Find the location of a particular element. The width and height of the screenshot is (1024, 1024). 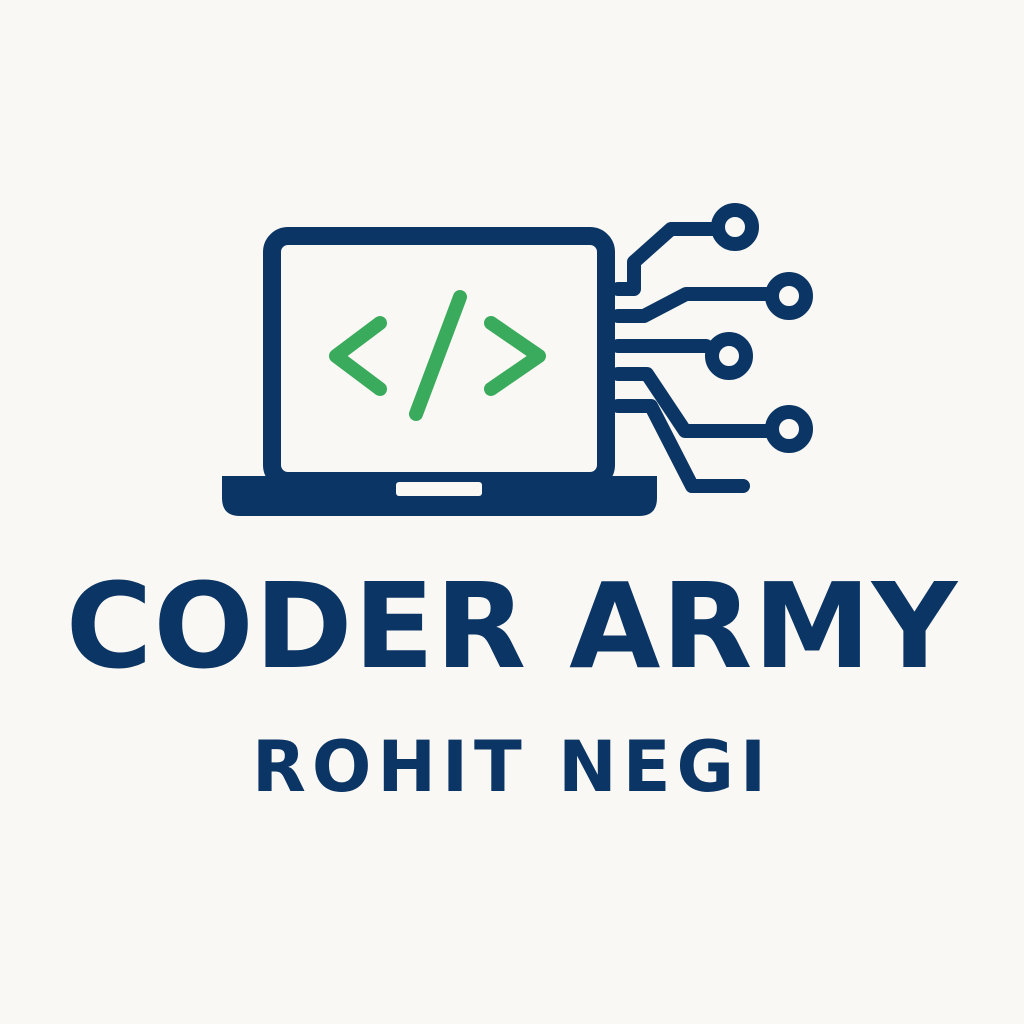

brand-subtitle: ROHIT NEGI is located at coordinates (512, 767).